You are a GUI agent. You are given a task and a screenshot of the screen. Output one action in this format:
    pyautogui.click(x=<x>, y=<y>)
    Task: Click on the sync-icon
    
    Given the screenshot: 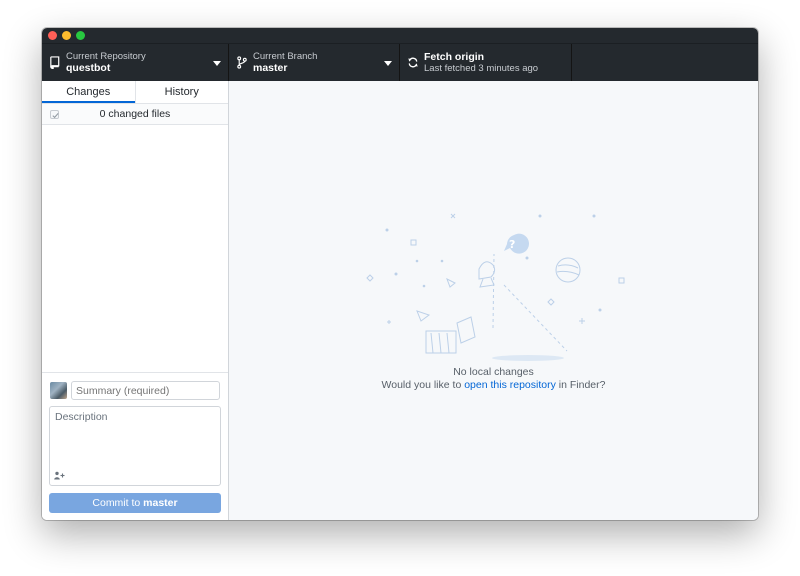 What is the action you would take?
    pyautogui.click(x=413, y=62)
    